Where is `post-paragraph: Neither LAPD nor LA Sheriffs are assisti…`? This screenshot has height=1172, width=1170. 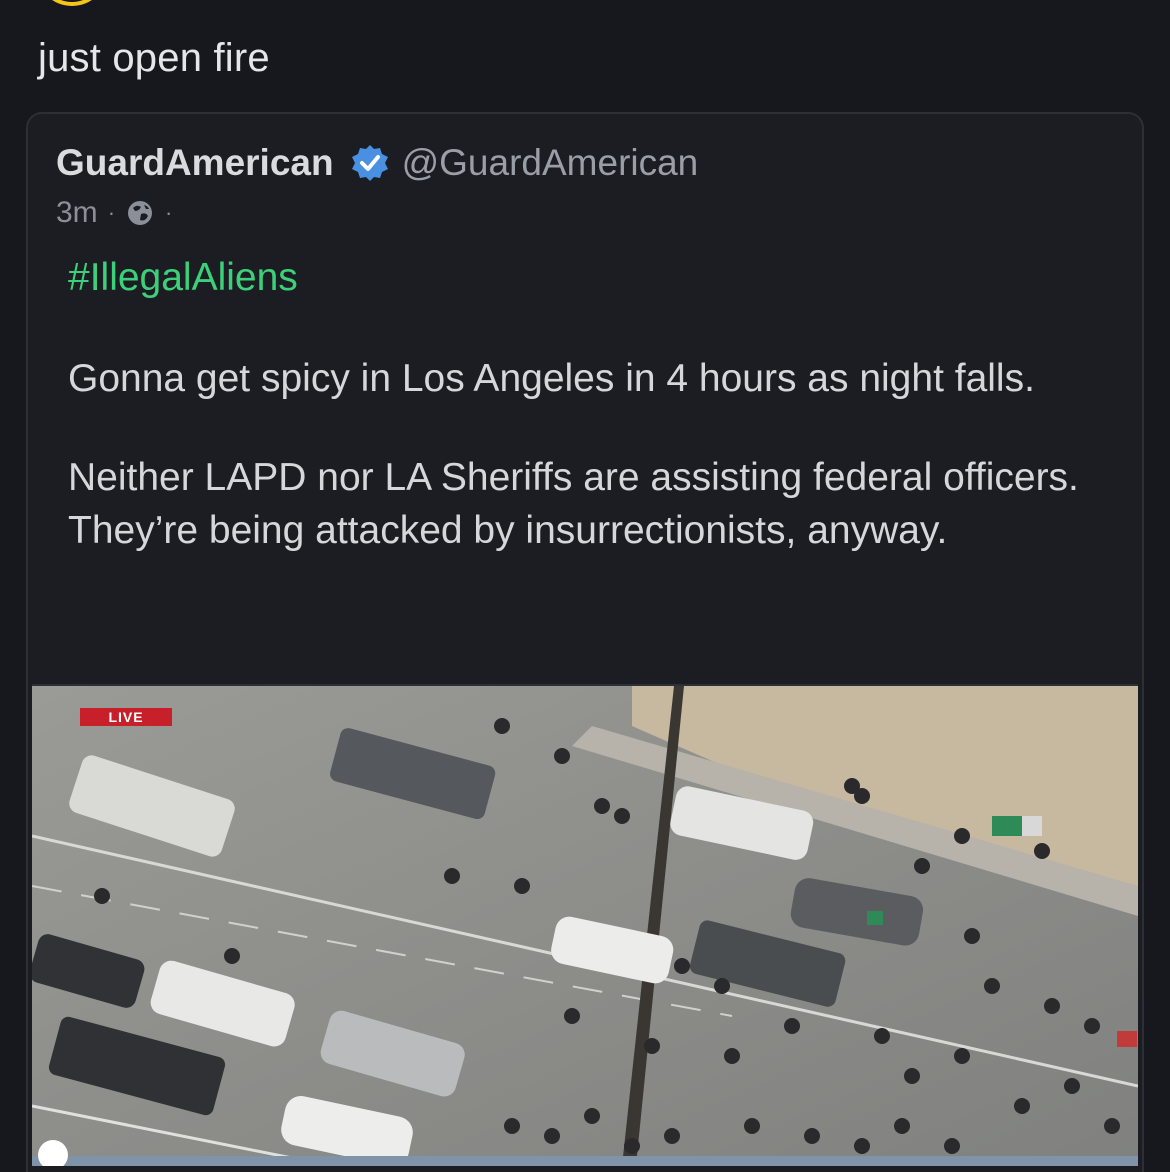
post-paragraph: Neither LAPD nor LA Sheriffs are assisti… is located at coordinates (573, 504).